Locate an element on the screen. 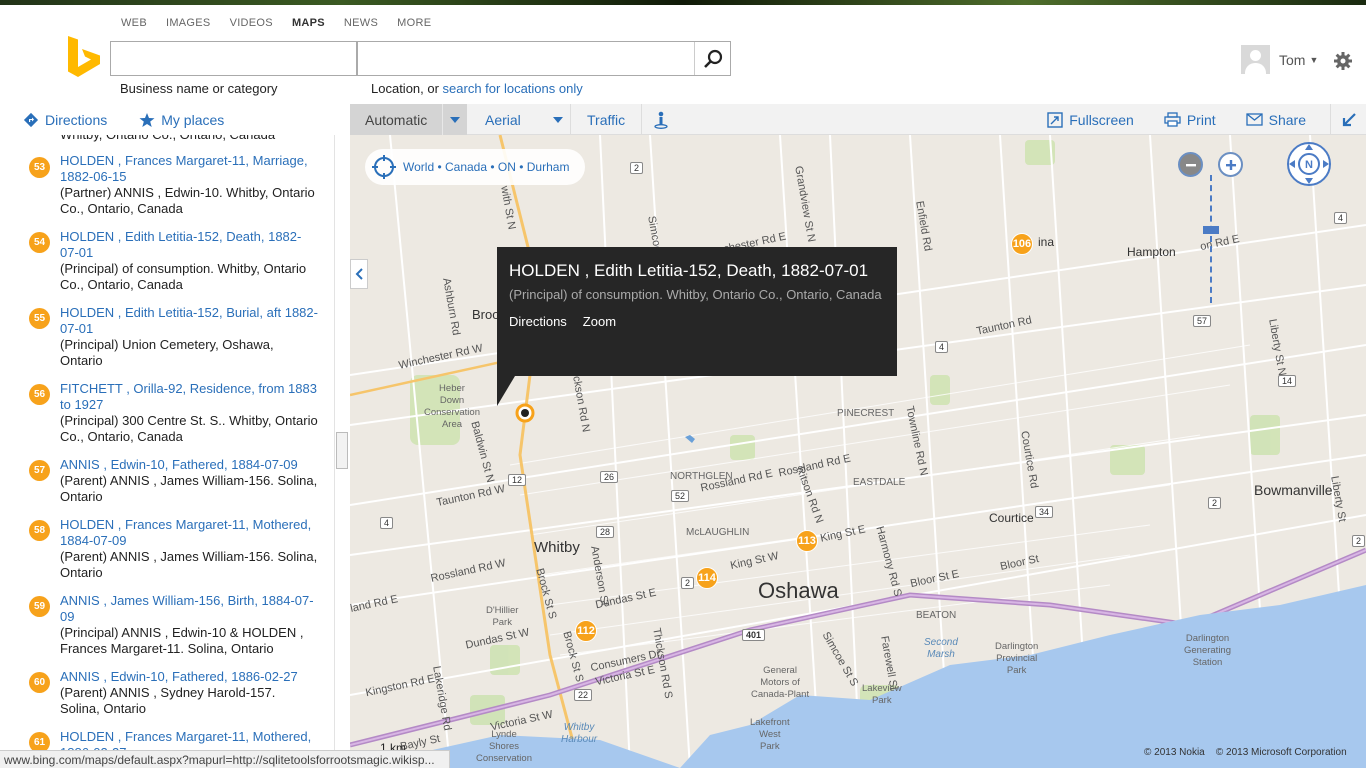  breadcrumb-text: World • Canada • ON • Durham is located at coordinates (486, 167).